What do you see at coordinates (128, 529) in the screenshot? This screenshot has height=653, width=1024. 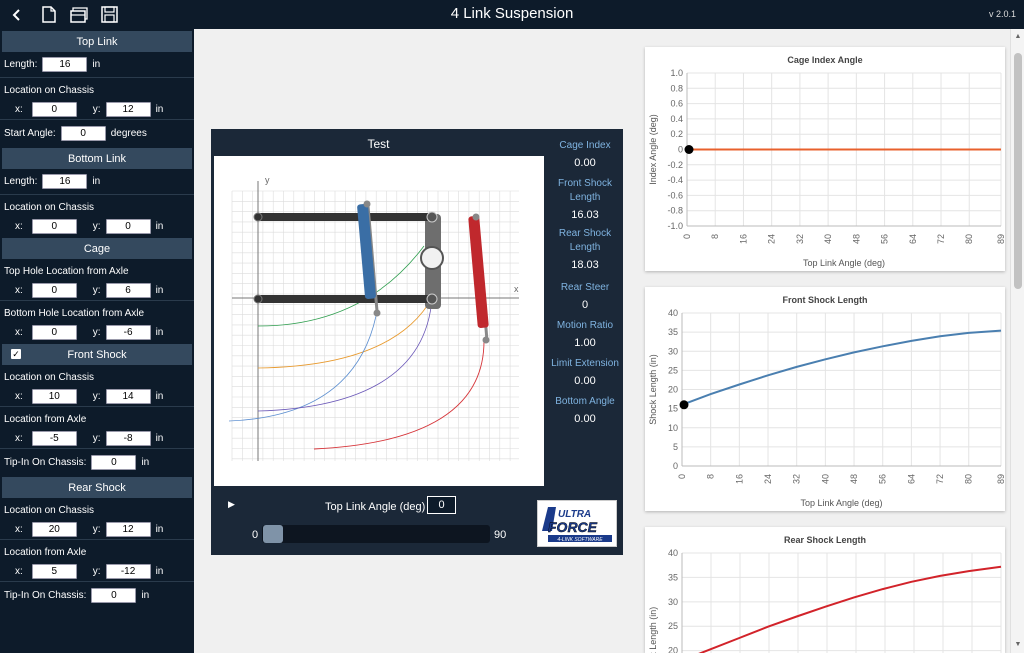 I see `rear-shock-cy-input` at bounding box center [128, 529].